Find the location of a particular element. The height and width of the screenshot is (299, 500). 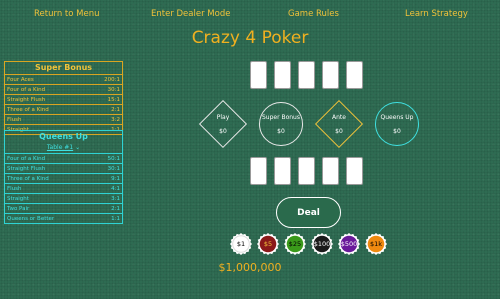

hand-name: Four Aces is located at coordinates (20, 79).